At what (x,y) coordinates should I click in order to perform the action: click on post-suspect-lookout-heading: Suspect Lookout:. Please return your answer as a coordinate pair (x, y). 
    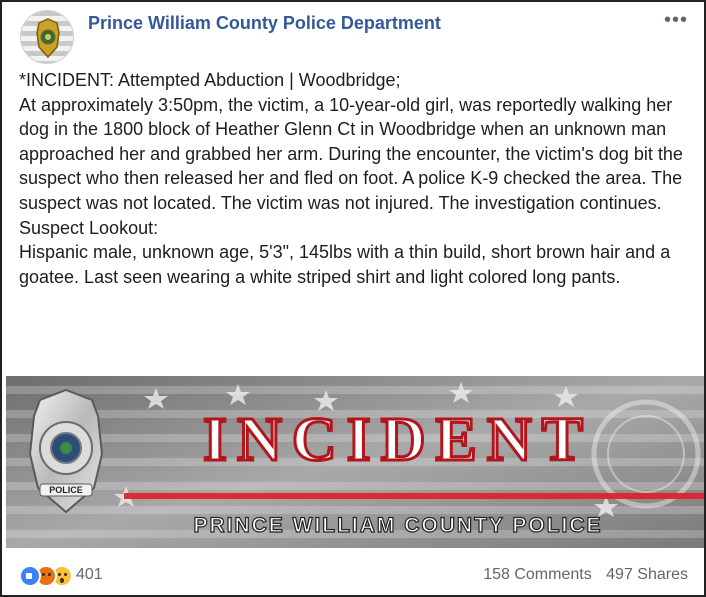
    Looking at the image, I should click on (89, 227).